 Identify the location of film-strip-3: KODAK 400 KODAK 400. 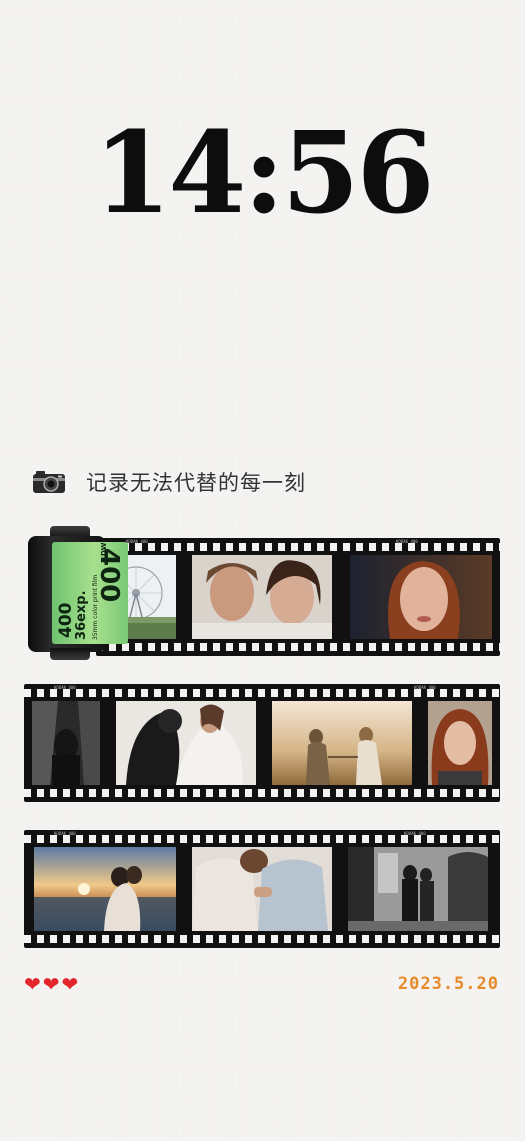
(262, 889).